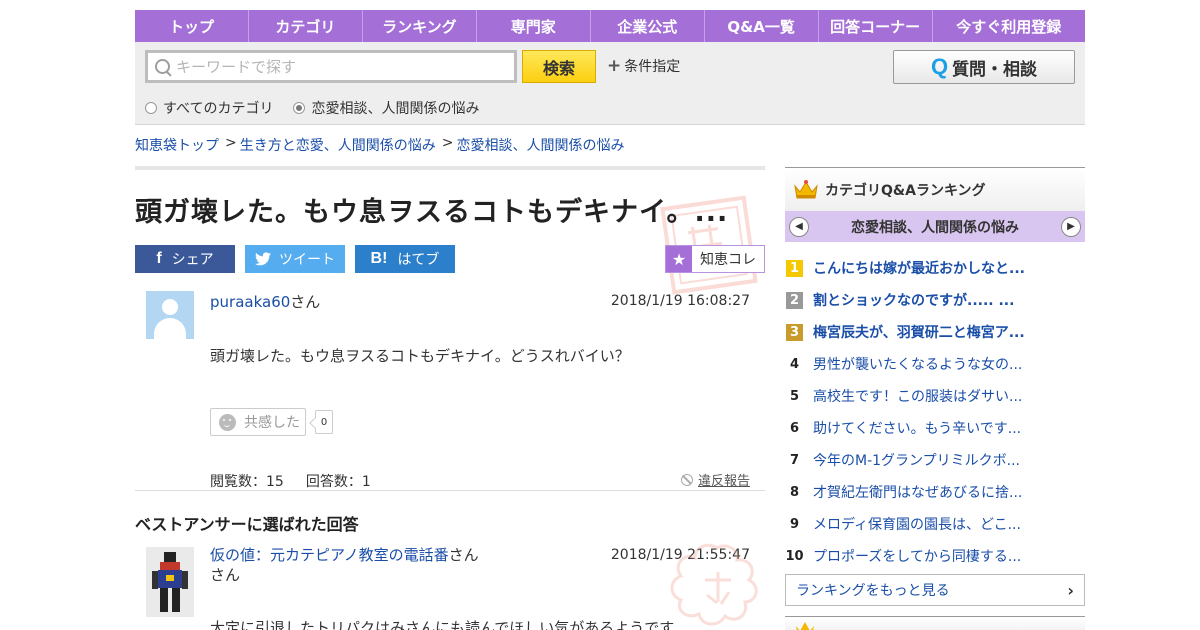  Describe the element at coordinates (559, 66) in the screenshot. I see `search-button: 検索` at that location.